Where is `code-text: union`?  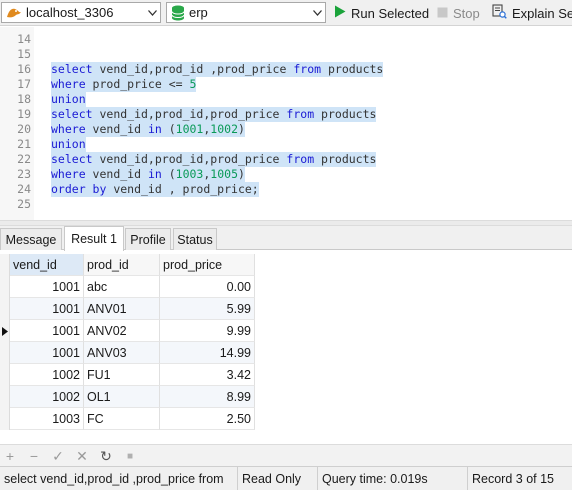
code-text: union is located at coordinates (68, 99).